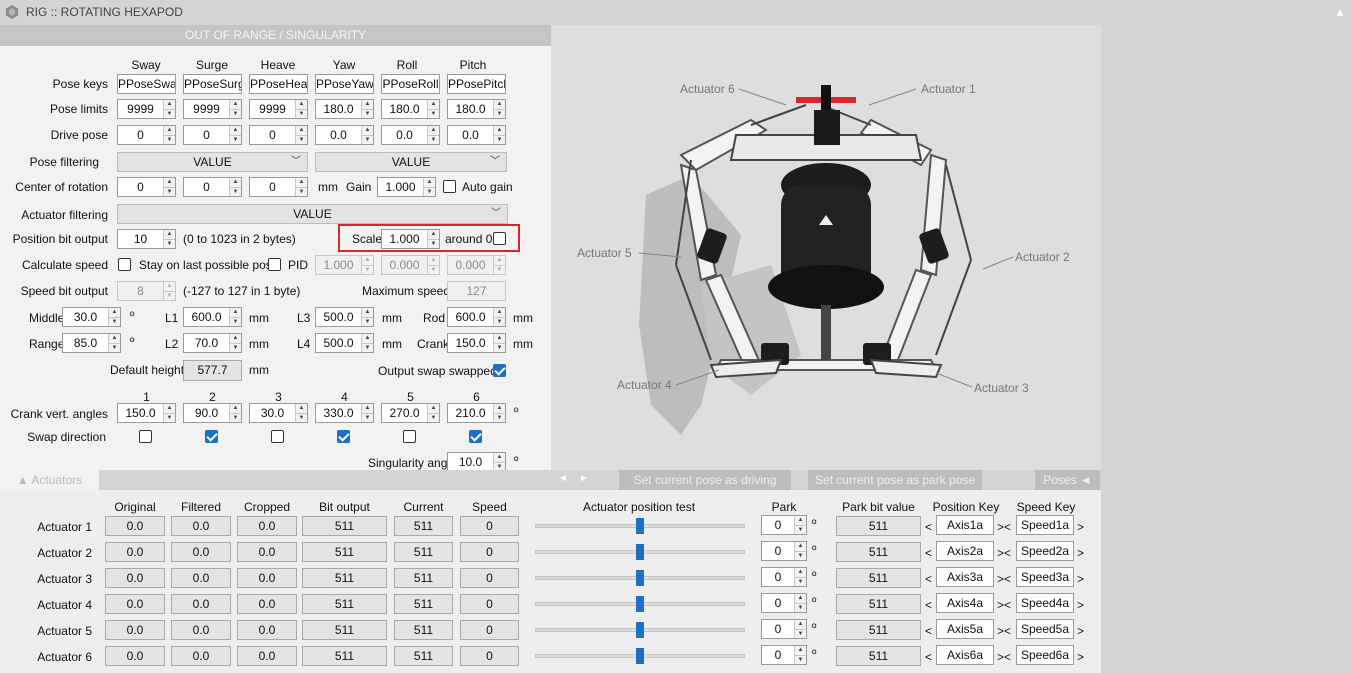 This screenshot has width=1352, height=673. Describe the element at coordinates (91, 343) in the screenshot. I see `range-input: 85.0 ▲ ▼` at that location.